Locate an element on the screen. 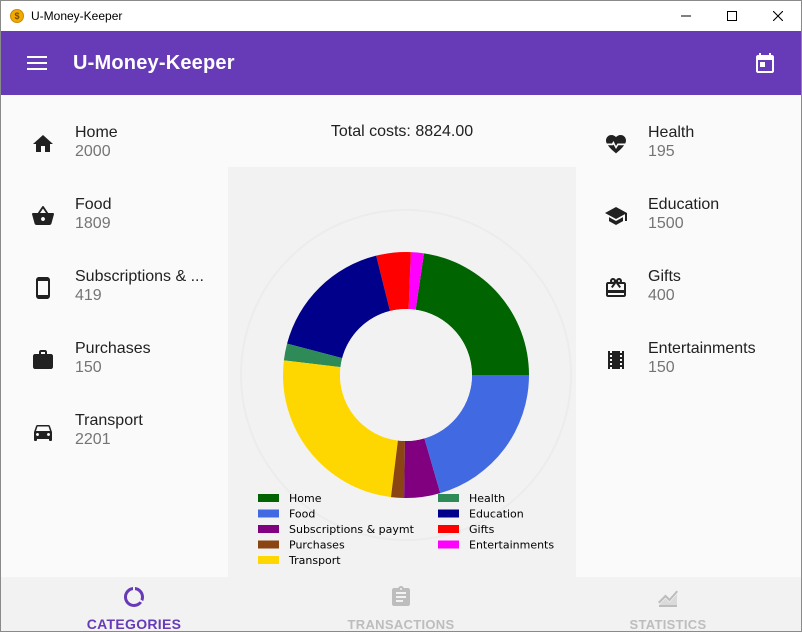  category-text: Gifts 400 is located at coordinates (664, 286).